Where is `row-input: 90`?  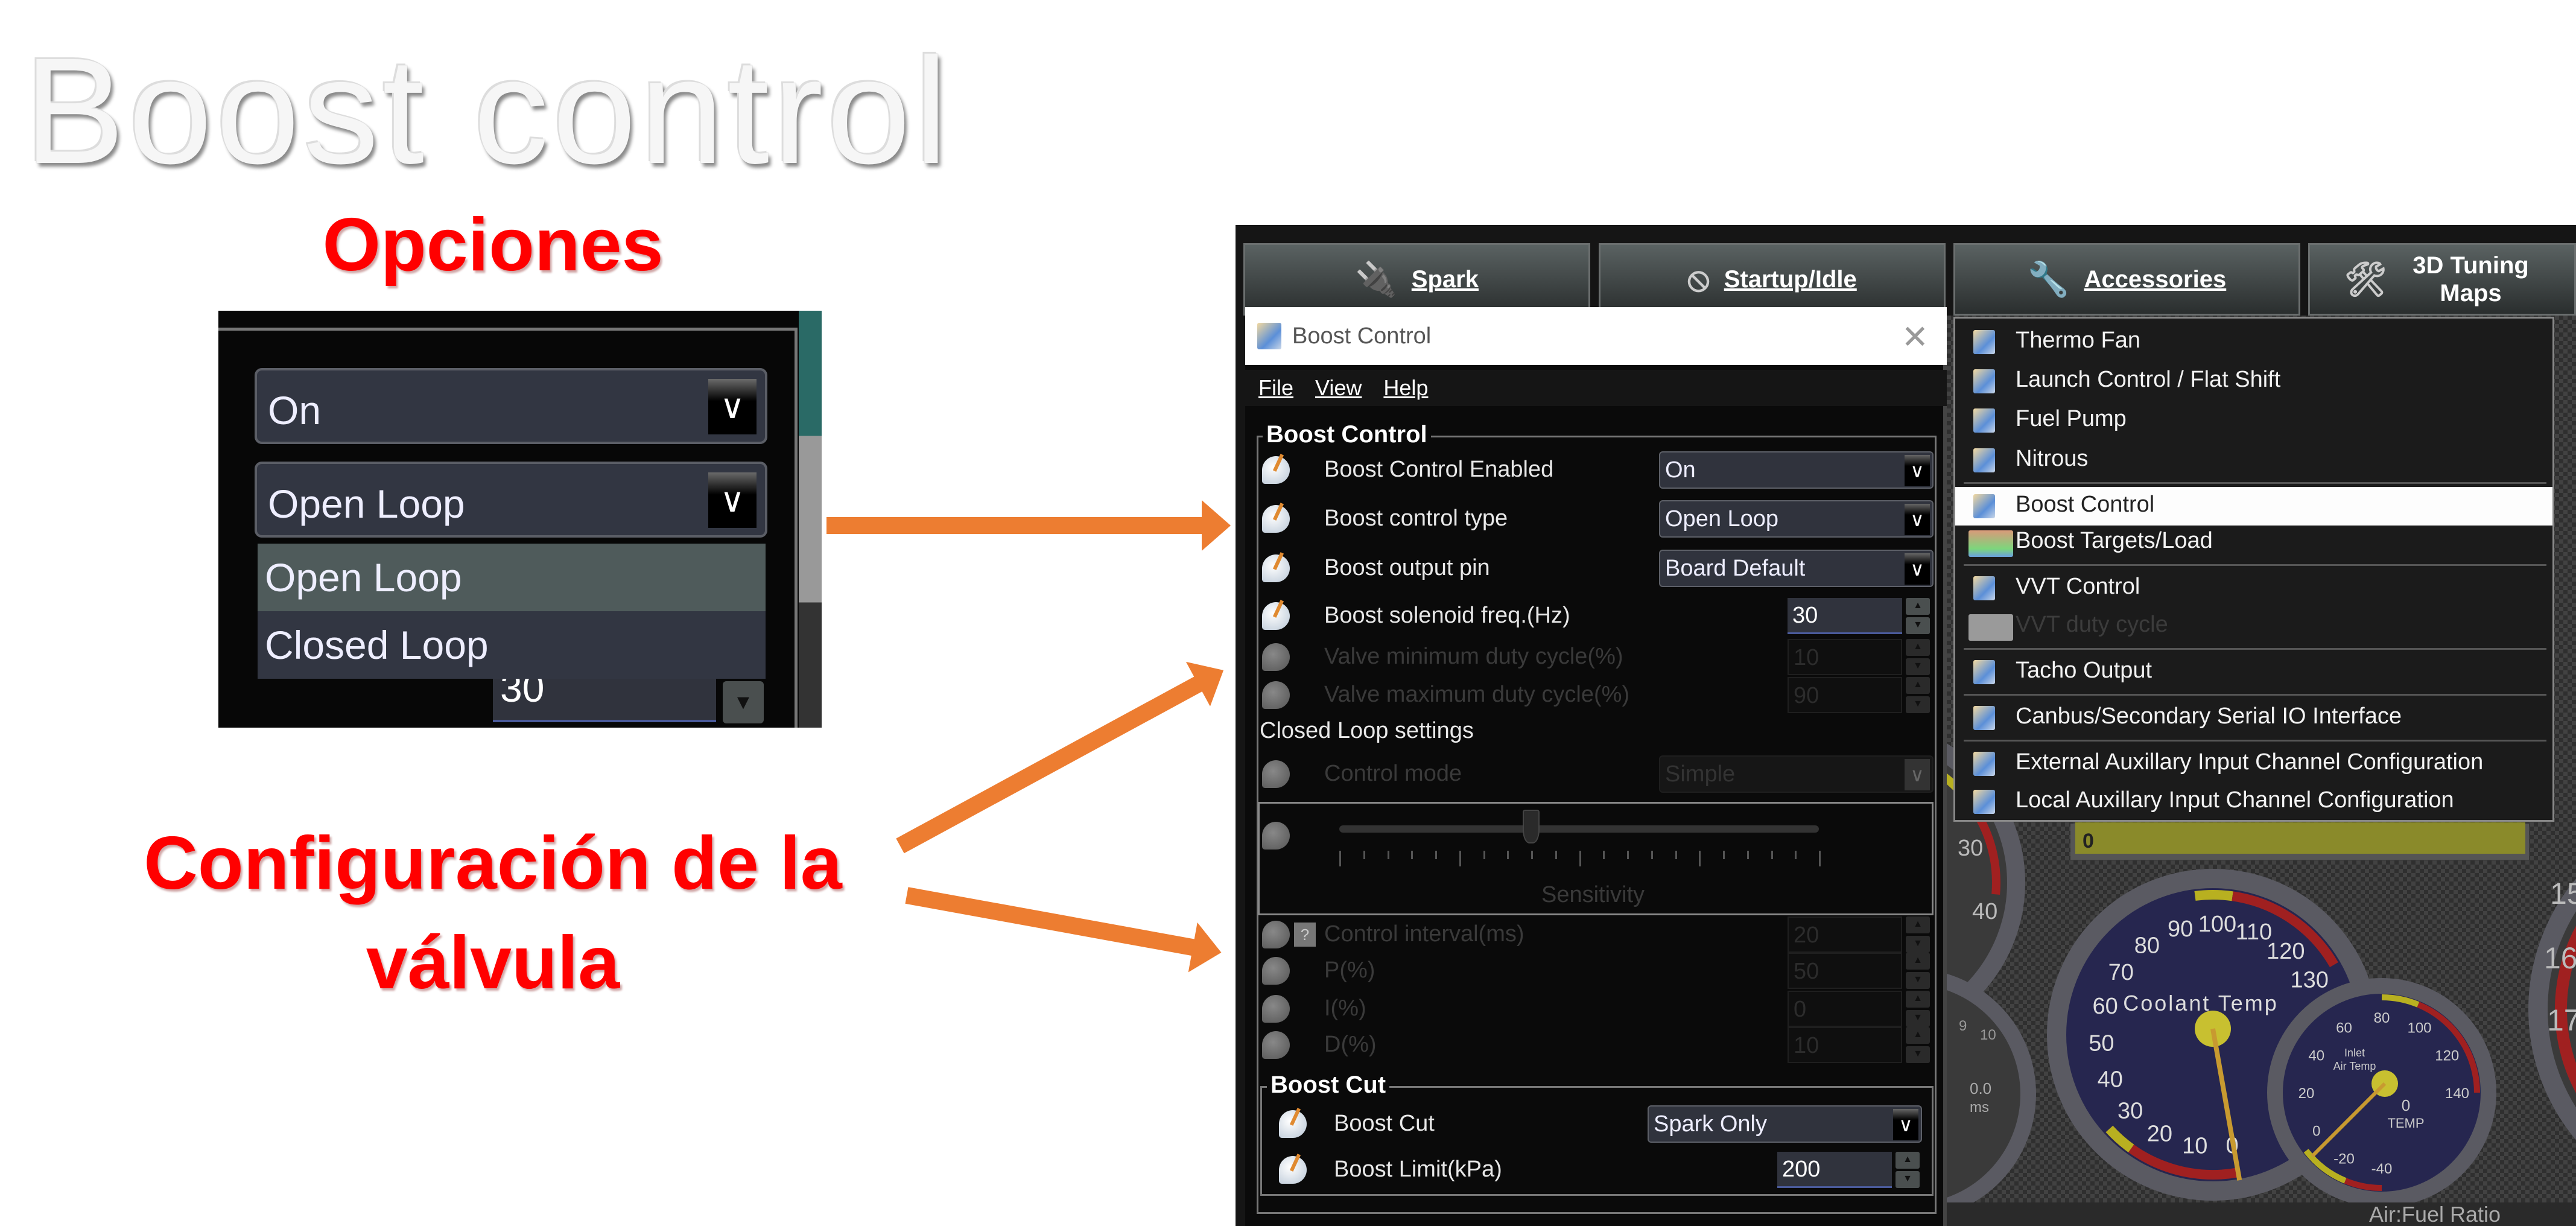 row-input: 90 is located at coordinates (1845, 695).